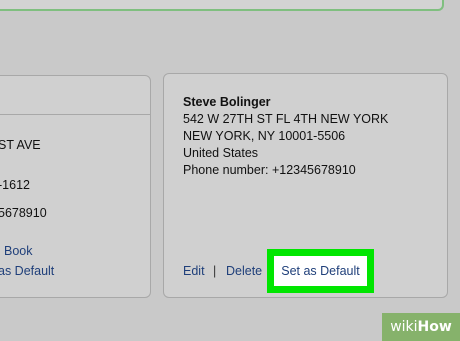  I want to click on book-link: Book, so click(18, 251).